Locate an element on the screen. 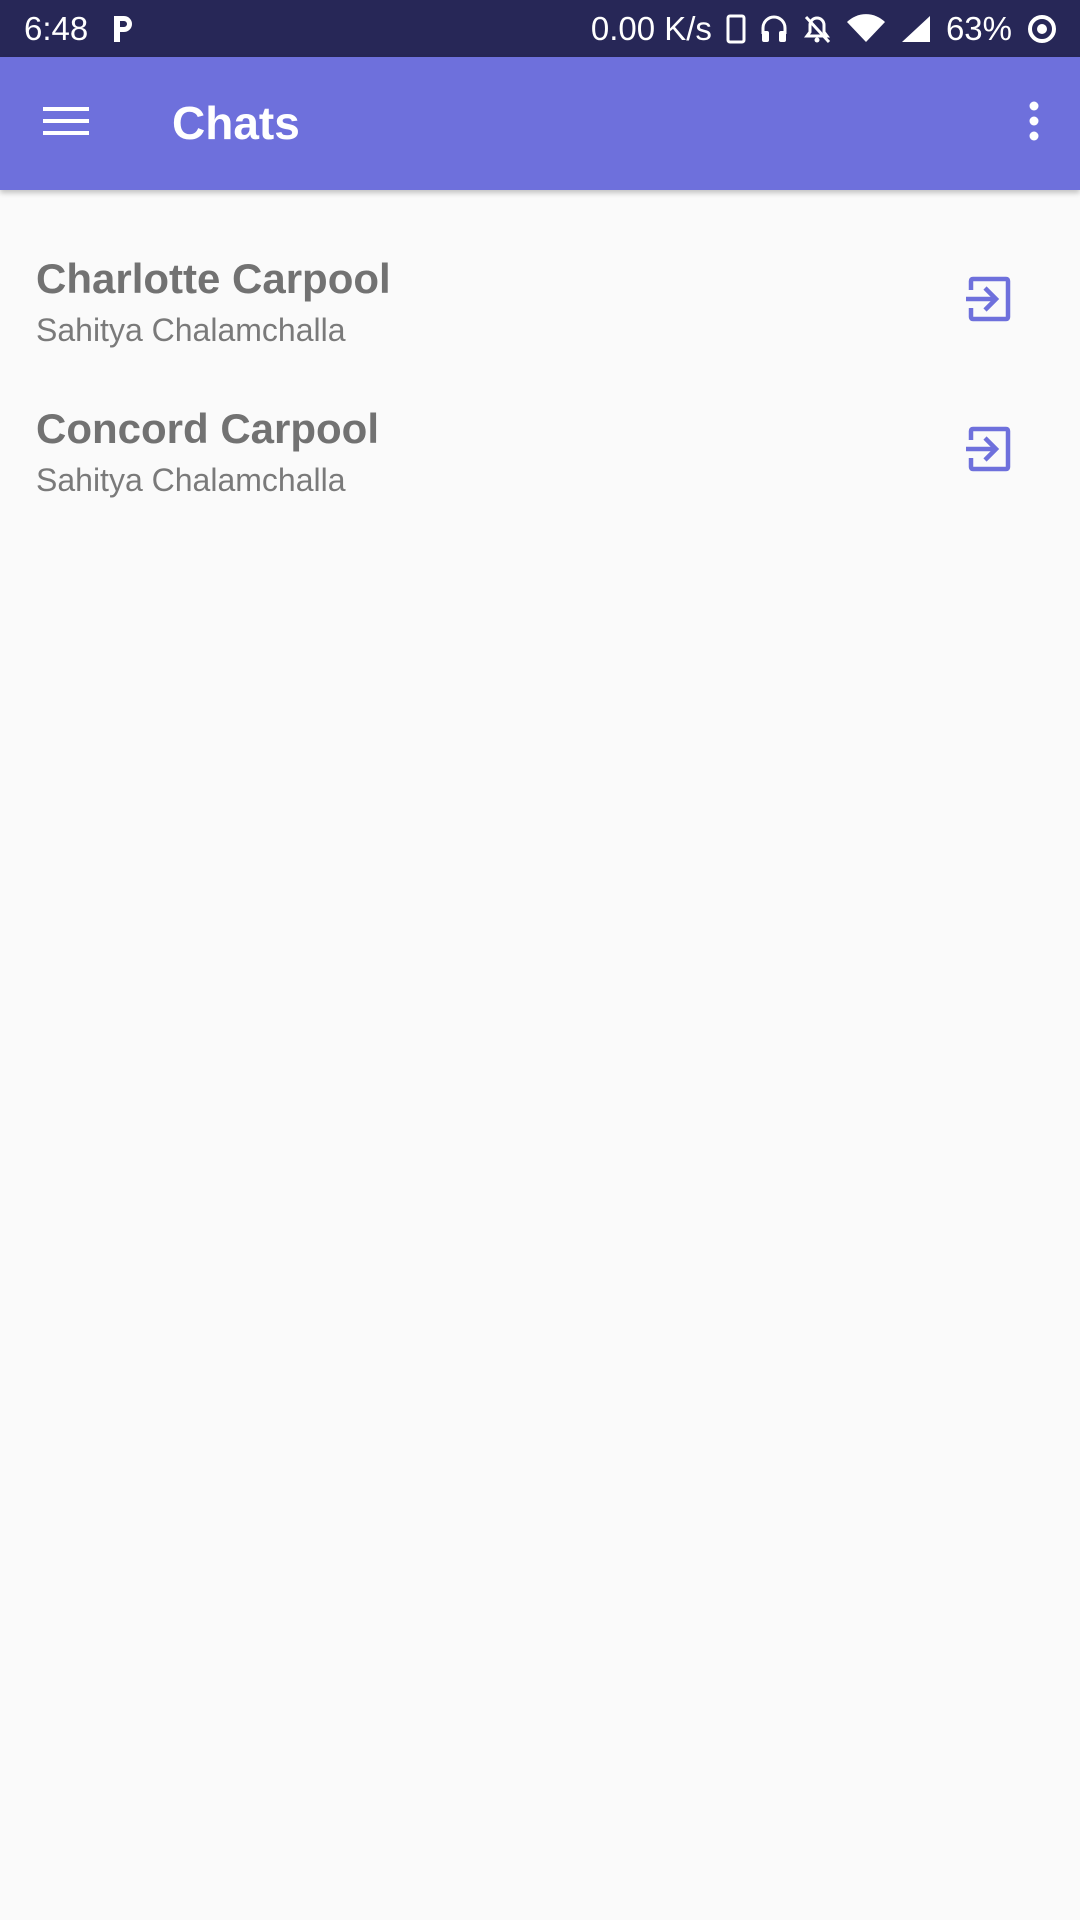 The height and width of the screenshot is (1920, 1080). menu-button is located at coordinates (66, 123).